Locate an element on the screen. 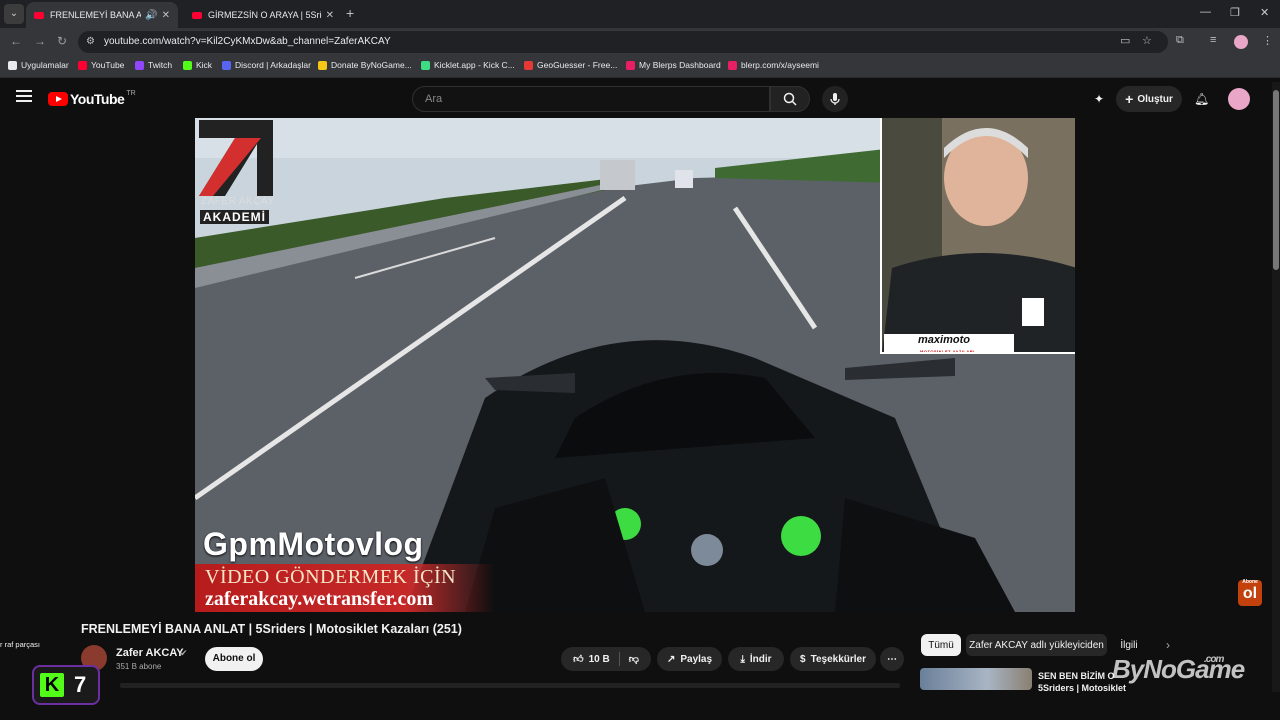  overlay-line-2: zaferakcay.wetransfer.com is located at coordinates (319, 599).